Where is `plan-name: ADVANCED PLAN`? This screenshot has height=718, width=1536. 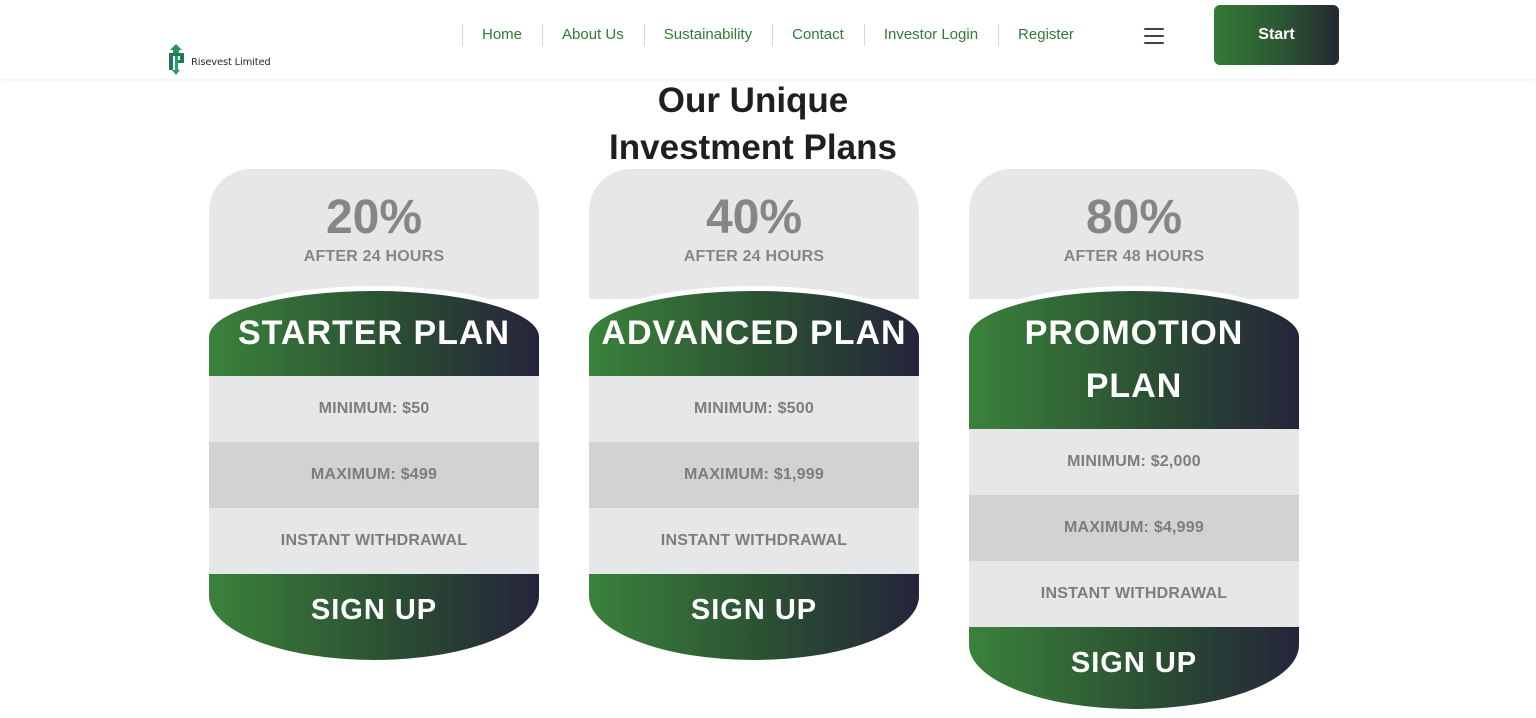 plan-name: ADVANCED PLAN is located at coordinates (754, 333).